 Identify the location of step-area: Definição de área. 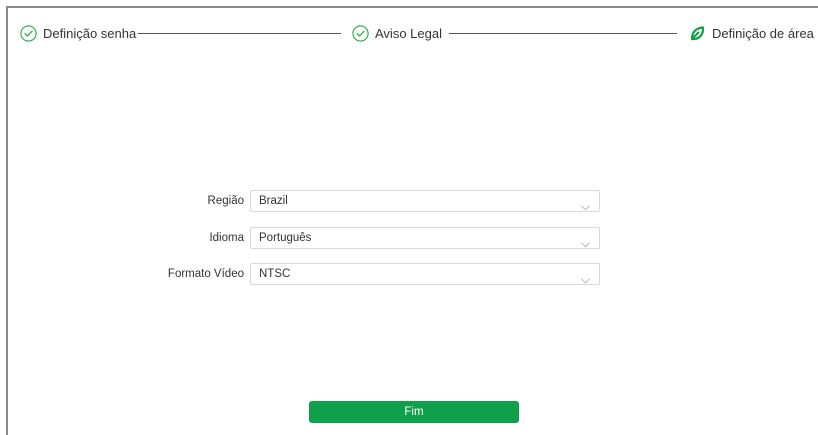
(751, 33).